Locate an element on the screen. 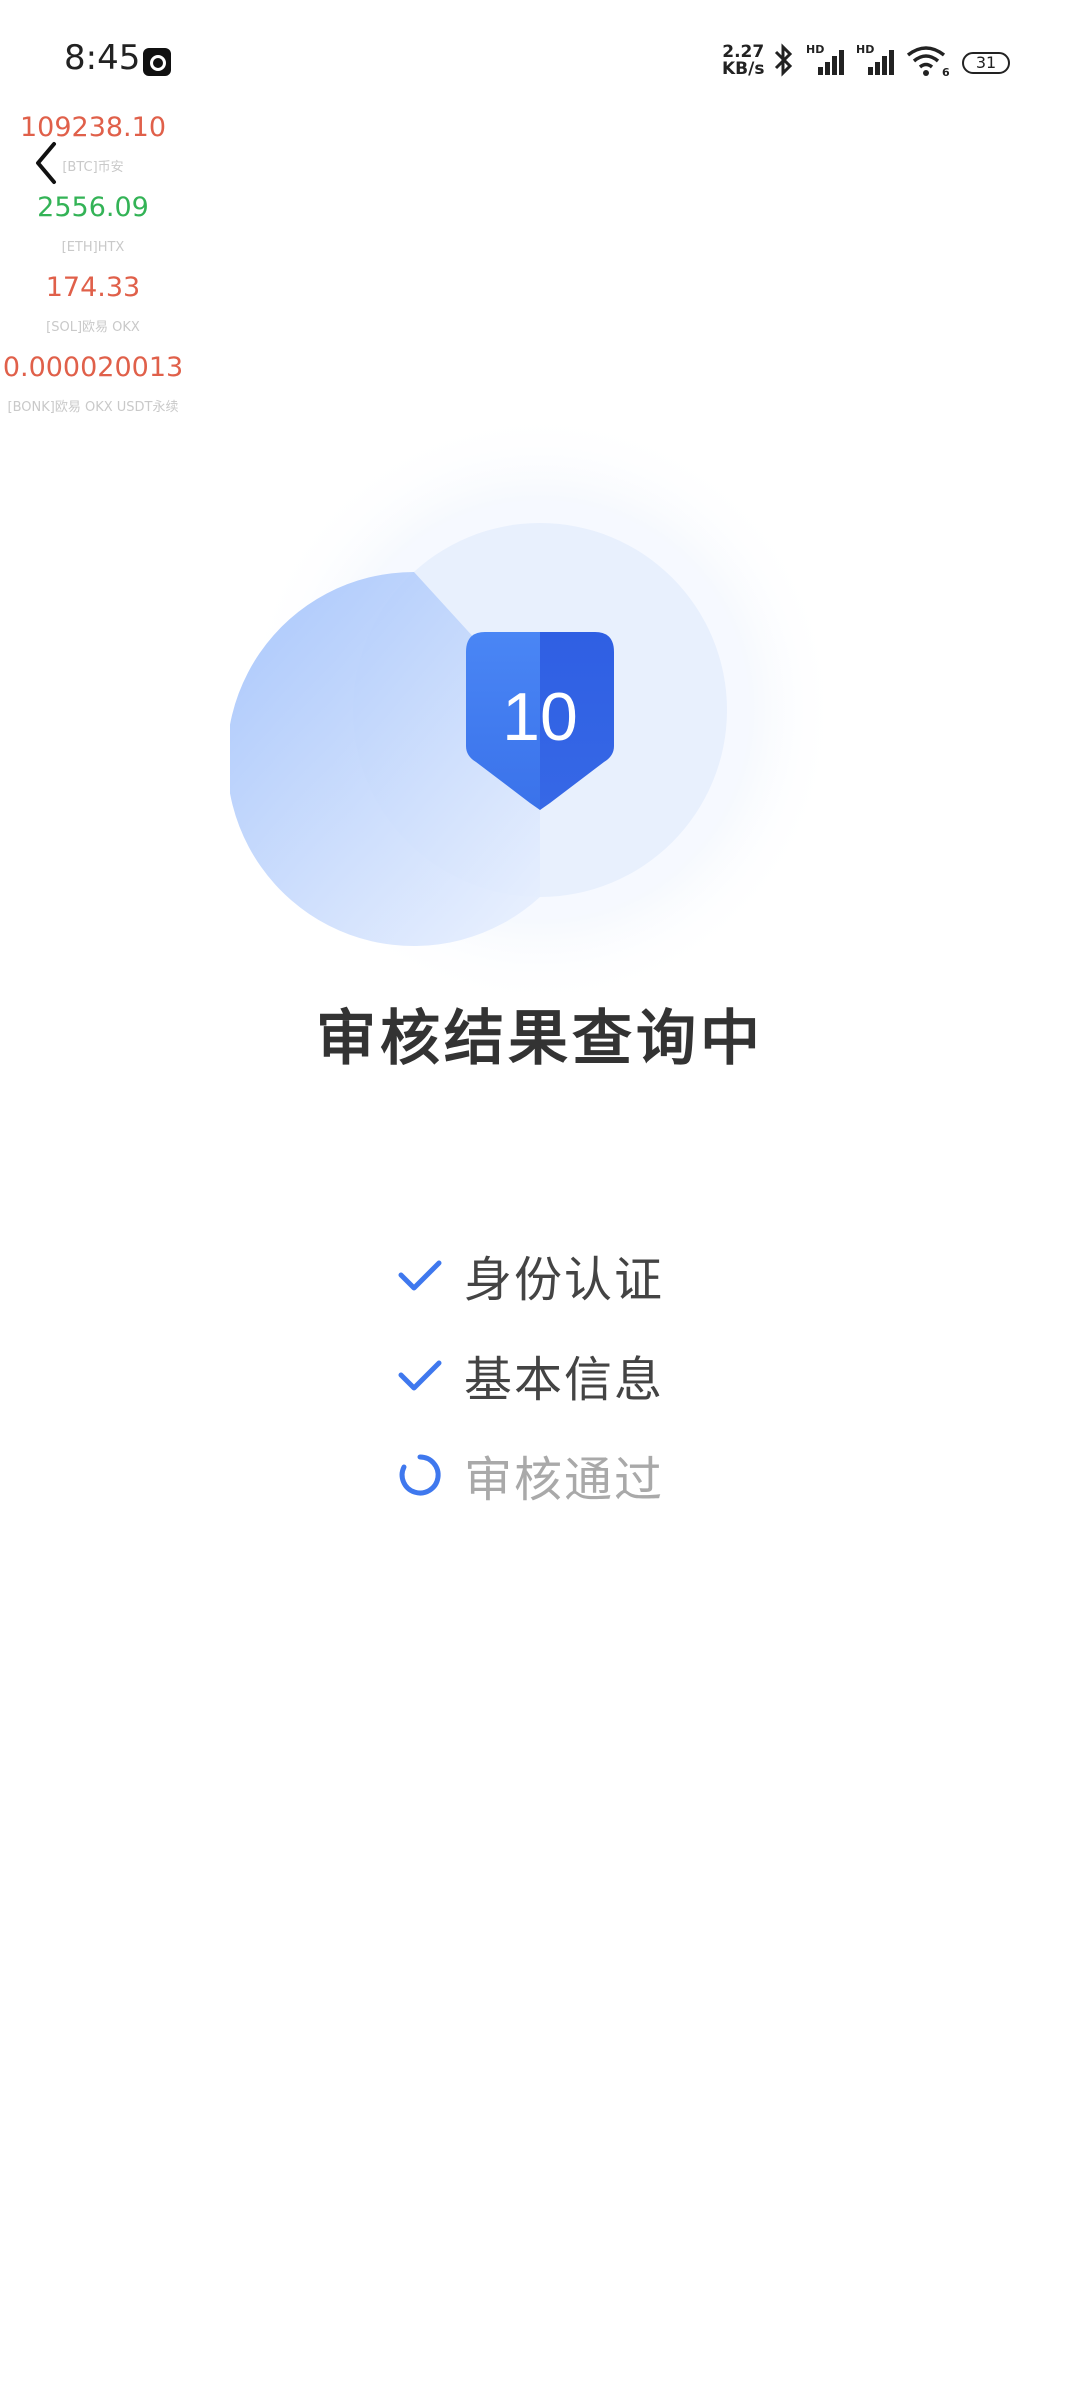  status-icons: HD HD 6 is located at coordinates (861, 60).